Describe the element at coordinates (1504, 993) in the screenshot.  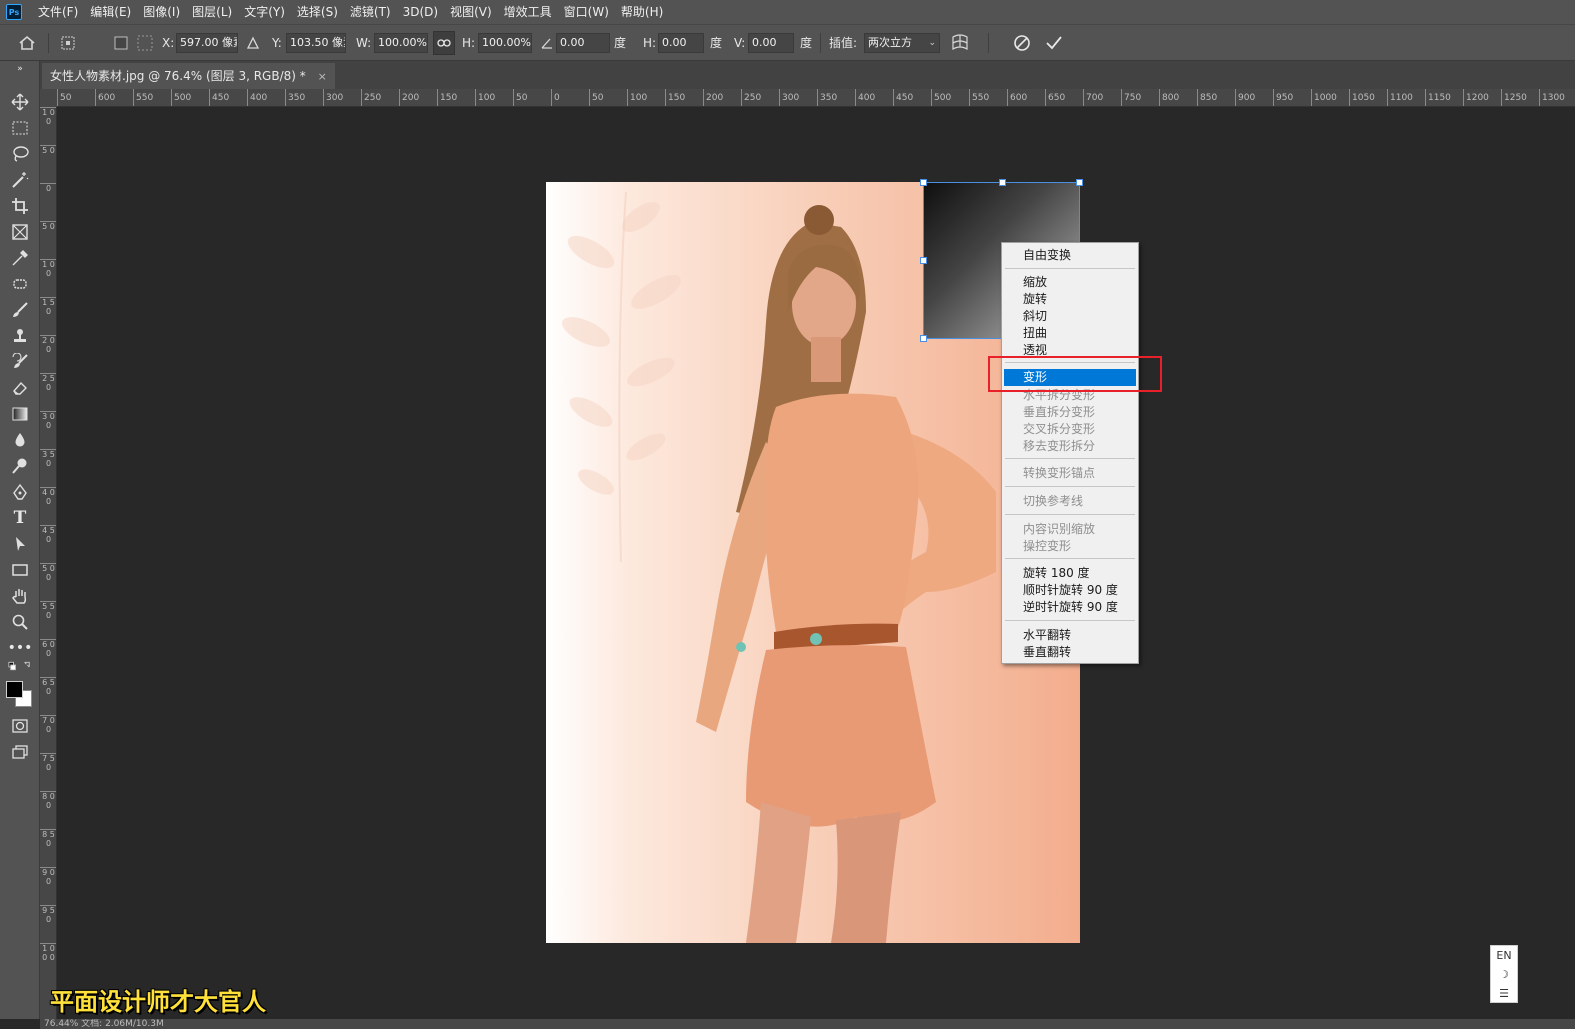
I see `menu-icon: ☰` at that location.